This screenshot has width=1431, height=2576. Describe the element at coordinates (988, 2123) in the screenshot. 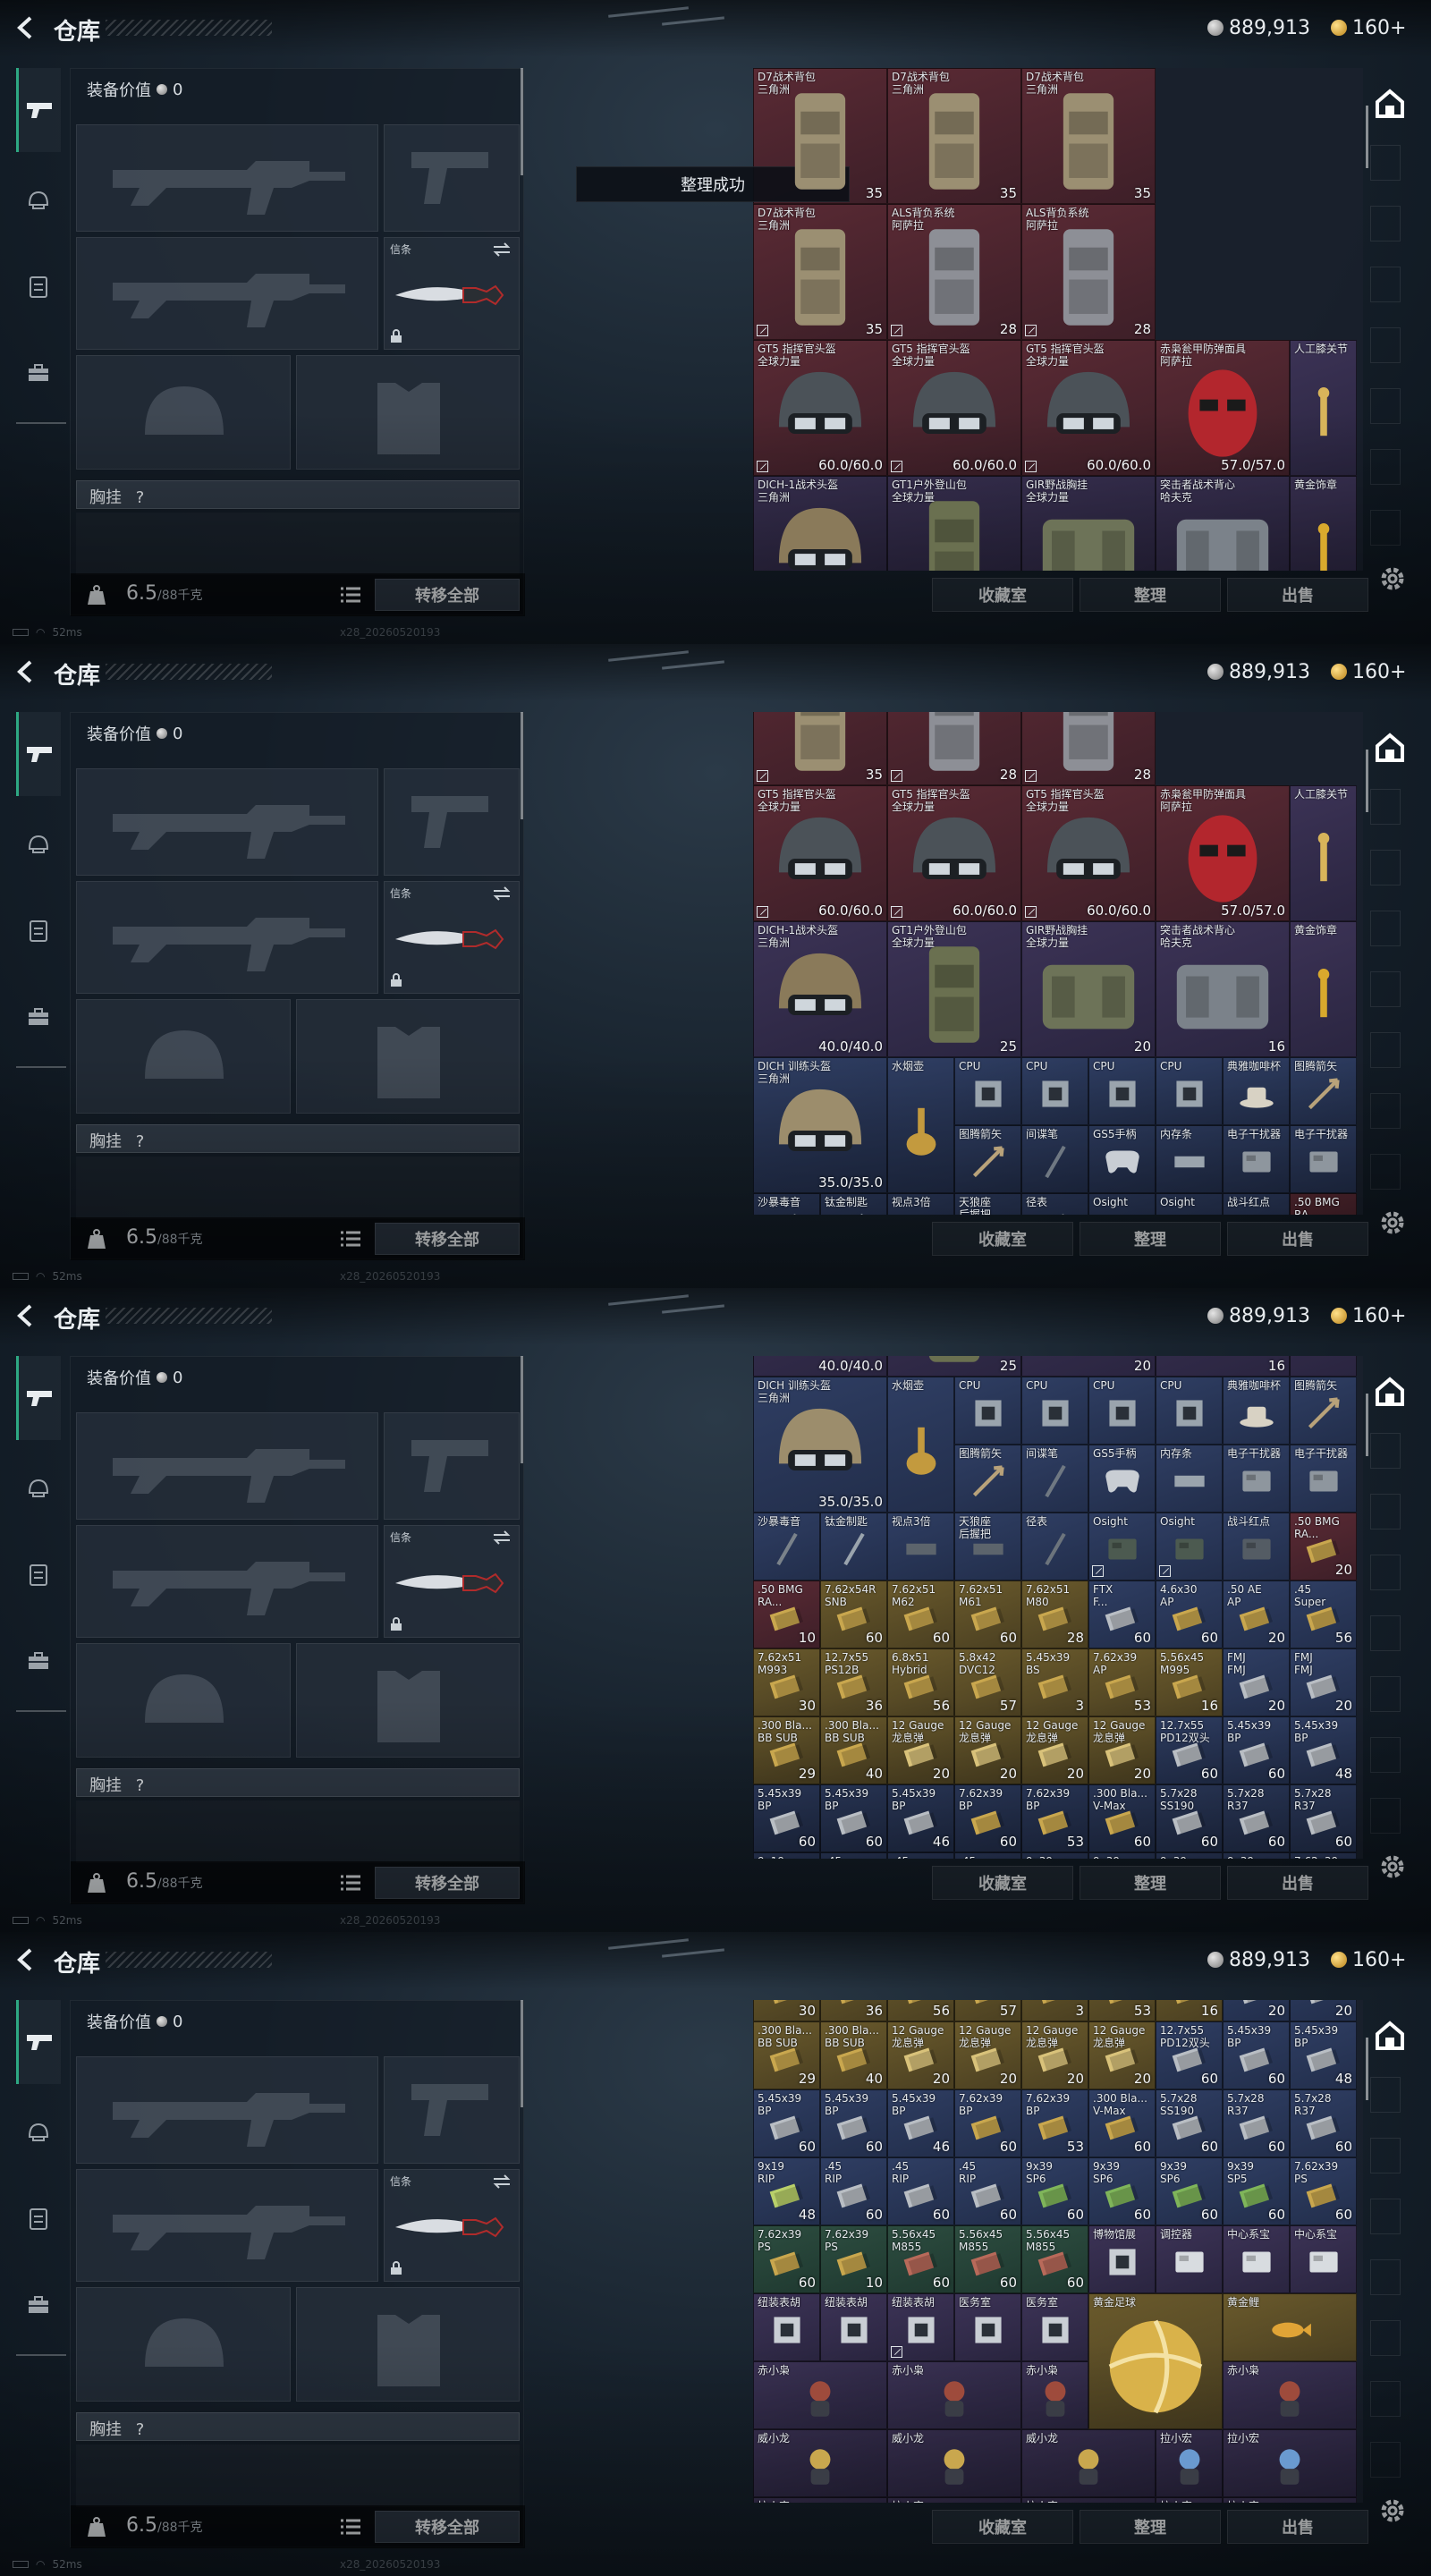

I see `inventory-item: 7.62x39 BP 60` at that location.